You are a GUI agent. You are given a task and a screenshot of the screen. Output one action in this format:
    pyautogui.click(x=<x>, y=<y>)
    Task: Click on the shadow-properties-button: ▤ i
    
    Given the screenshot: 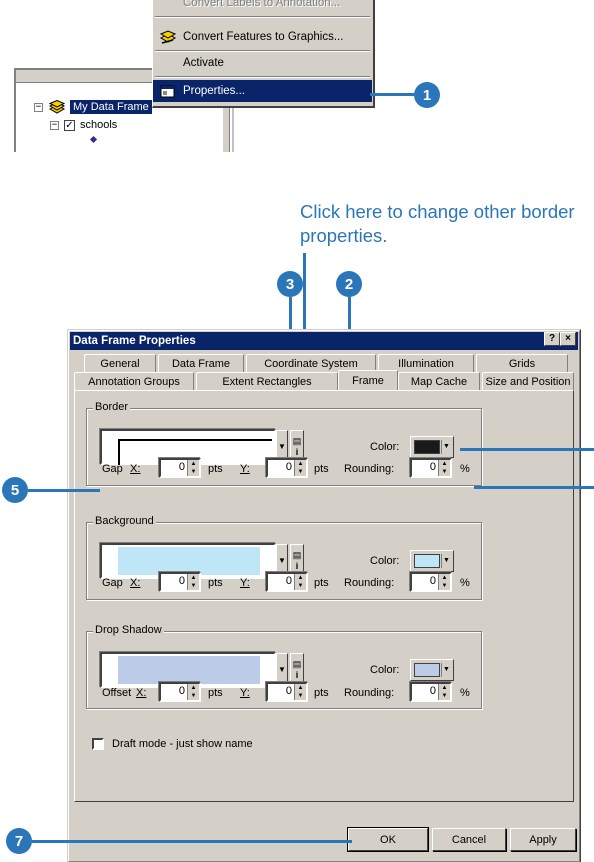 What is the action you would take?
    pyautogui.click(x=297, y=669)
    